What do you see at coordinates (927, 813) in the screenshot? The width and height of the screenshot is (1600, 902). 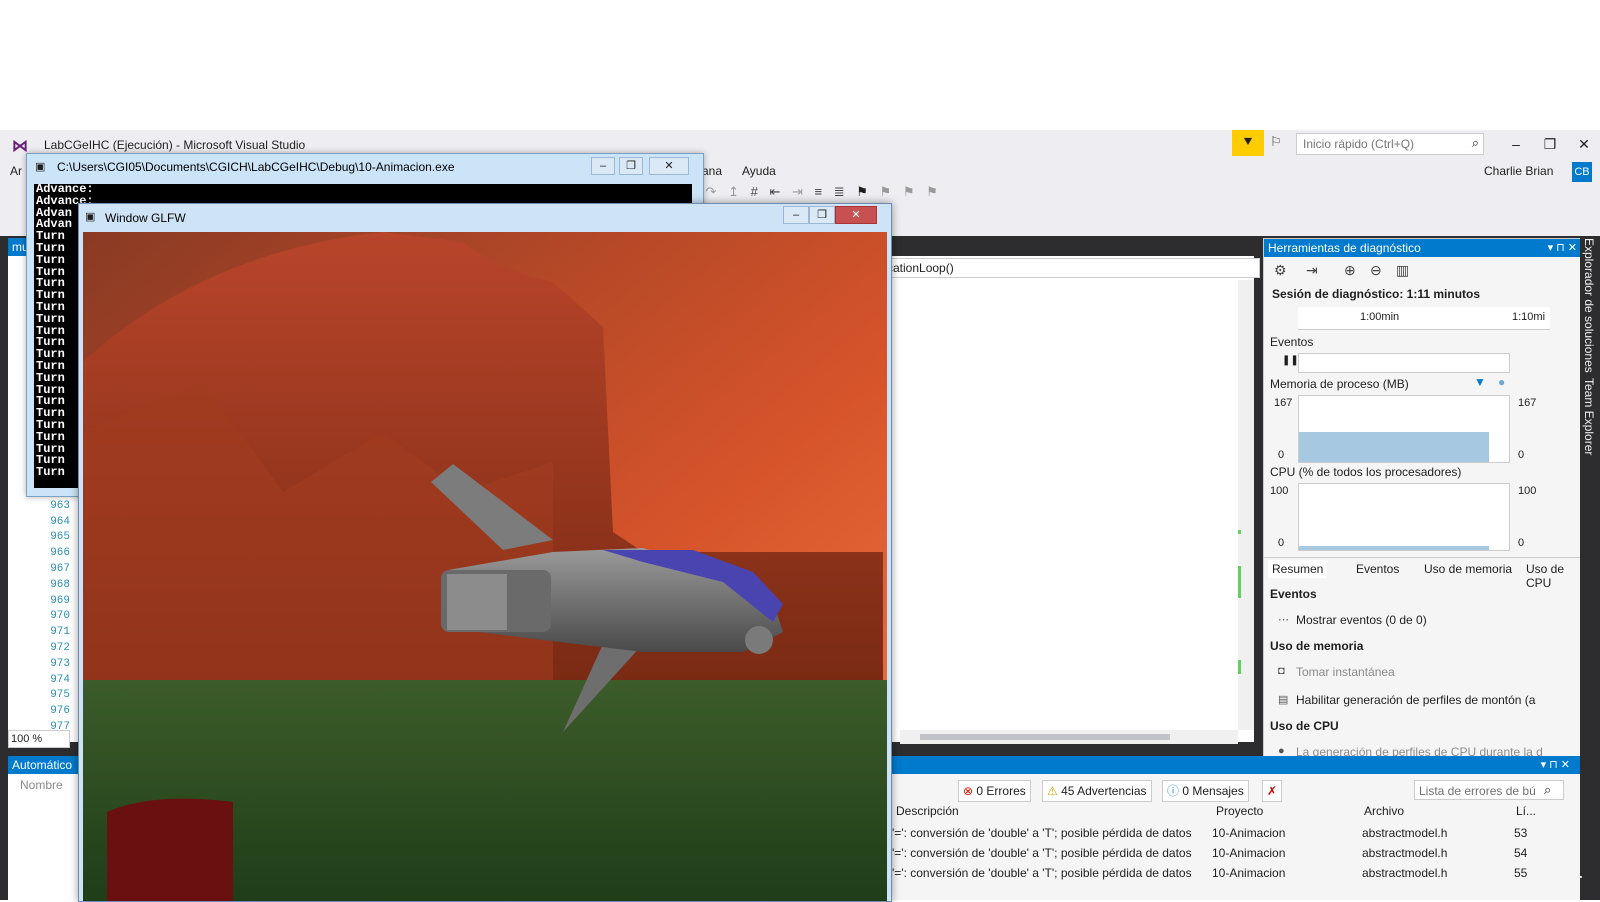 I see `col-description: Descripción` at bounding box center [927, 813].